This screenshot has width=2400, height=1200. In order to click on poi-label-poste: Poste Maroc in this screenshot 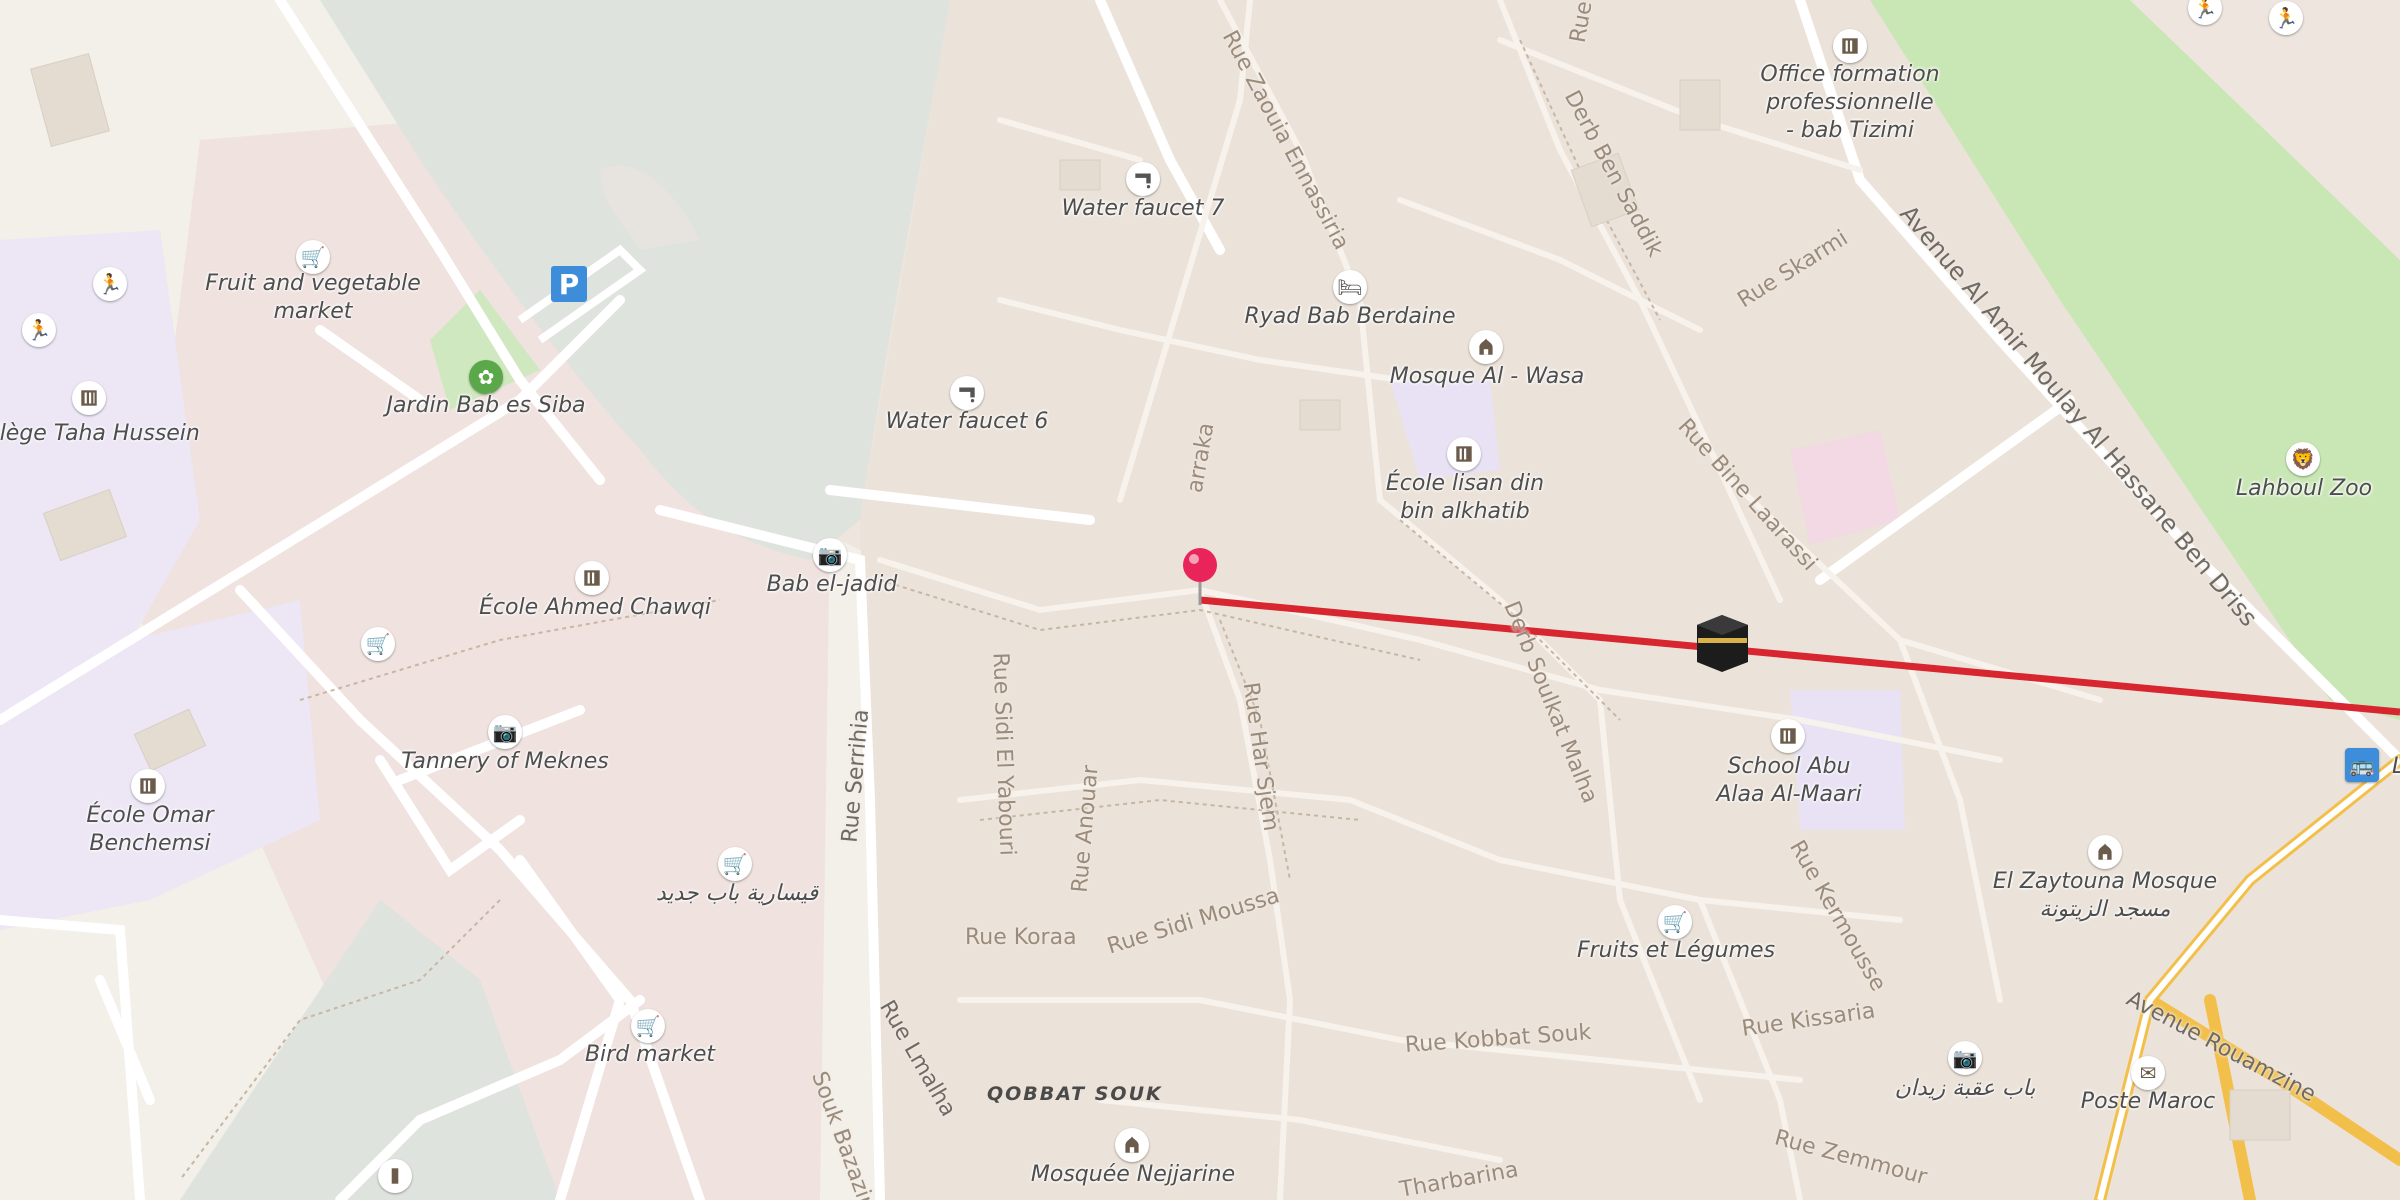, I will do `click(2148, 1101)`.